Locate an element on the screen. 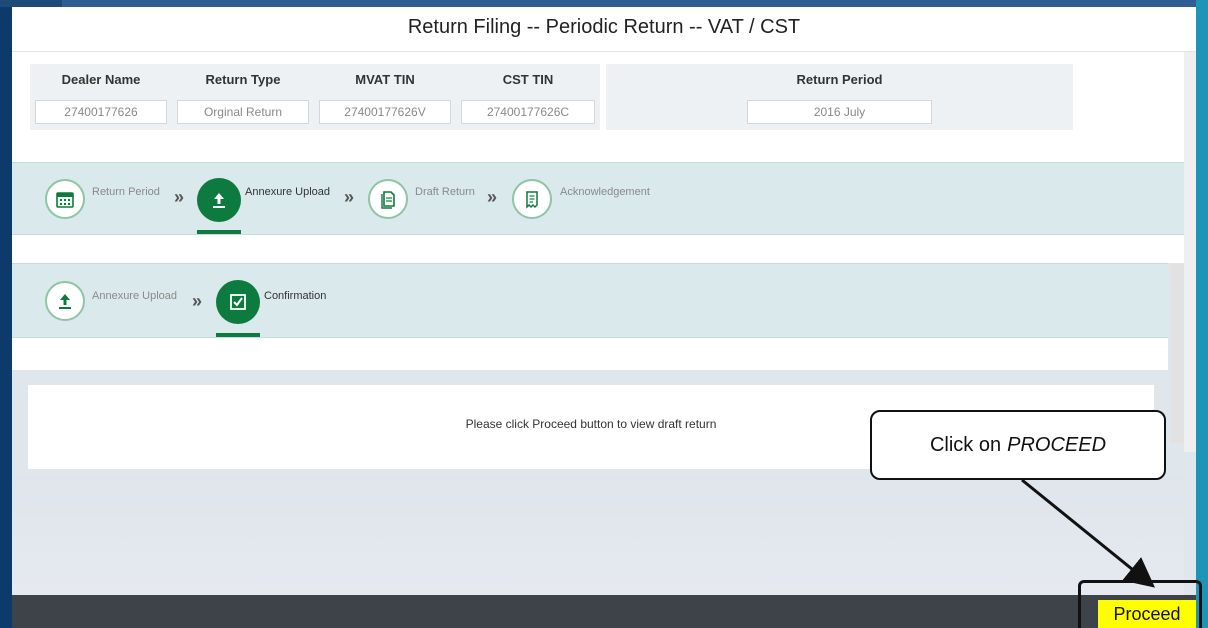  step-label-draft-return: Draft Return is located at coordinates (445, 192).